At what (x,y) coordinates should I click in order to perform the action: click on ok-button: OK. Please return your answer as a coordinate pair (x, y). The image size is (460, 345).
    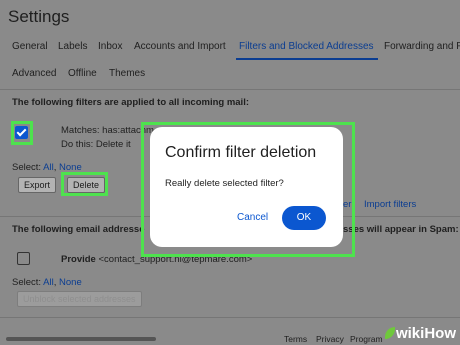
    Looking at the image, I should click on (304, 218).